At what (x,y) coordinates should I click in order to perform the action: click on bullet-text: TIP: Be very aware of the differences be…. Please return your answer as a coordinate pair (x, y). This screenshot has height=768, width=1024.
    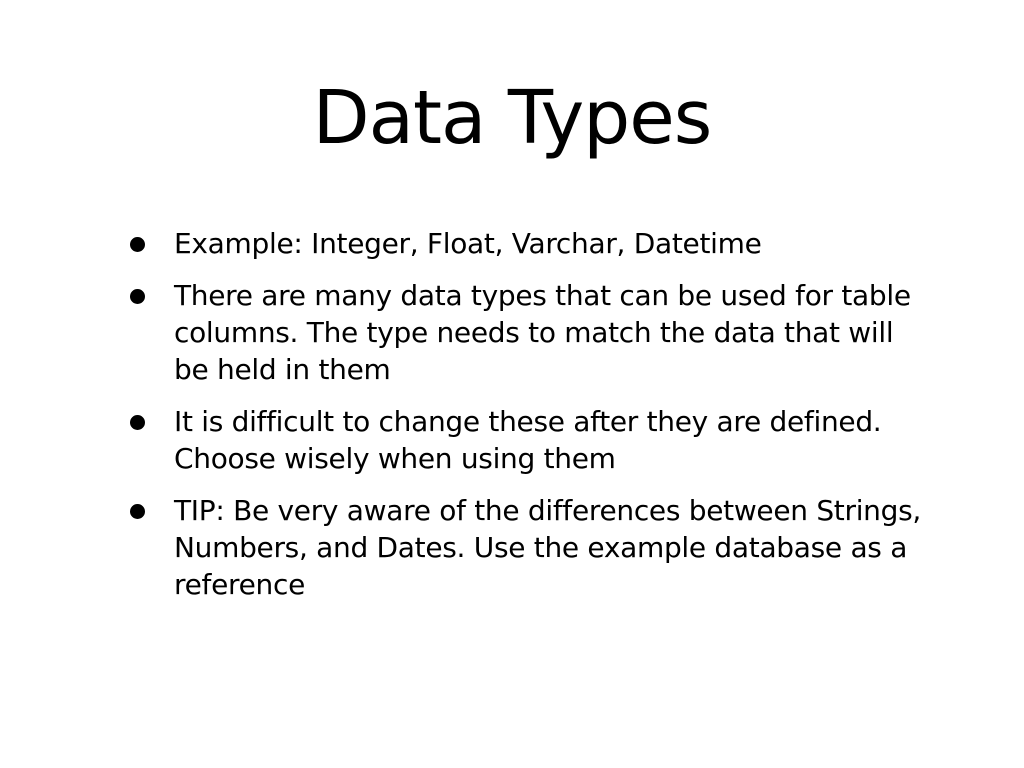
    Looking at the image, I should click on (547, 547).